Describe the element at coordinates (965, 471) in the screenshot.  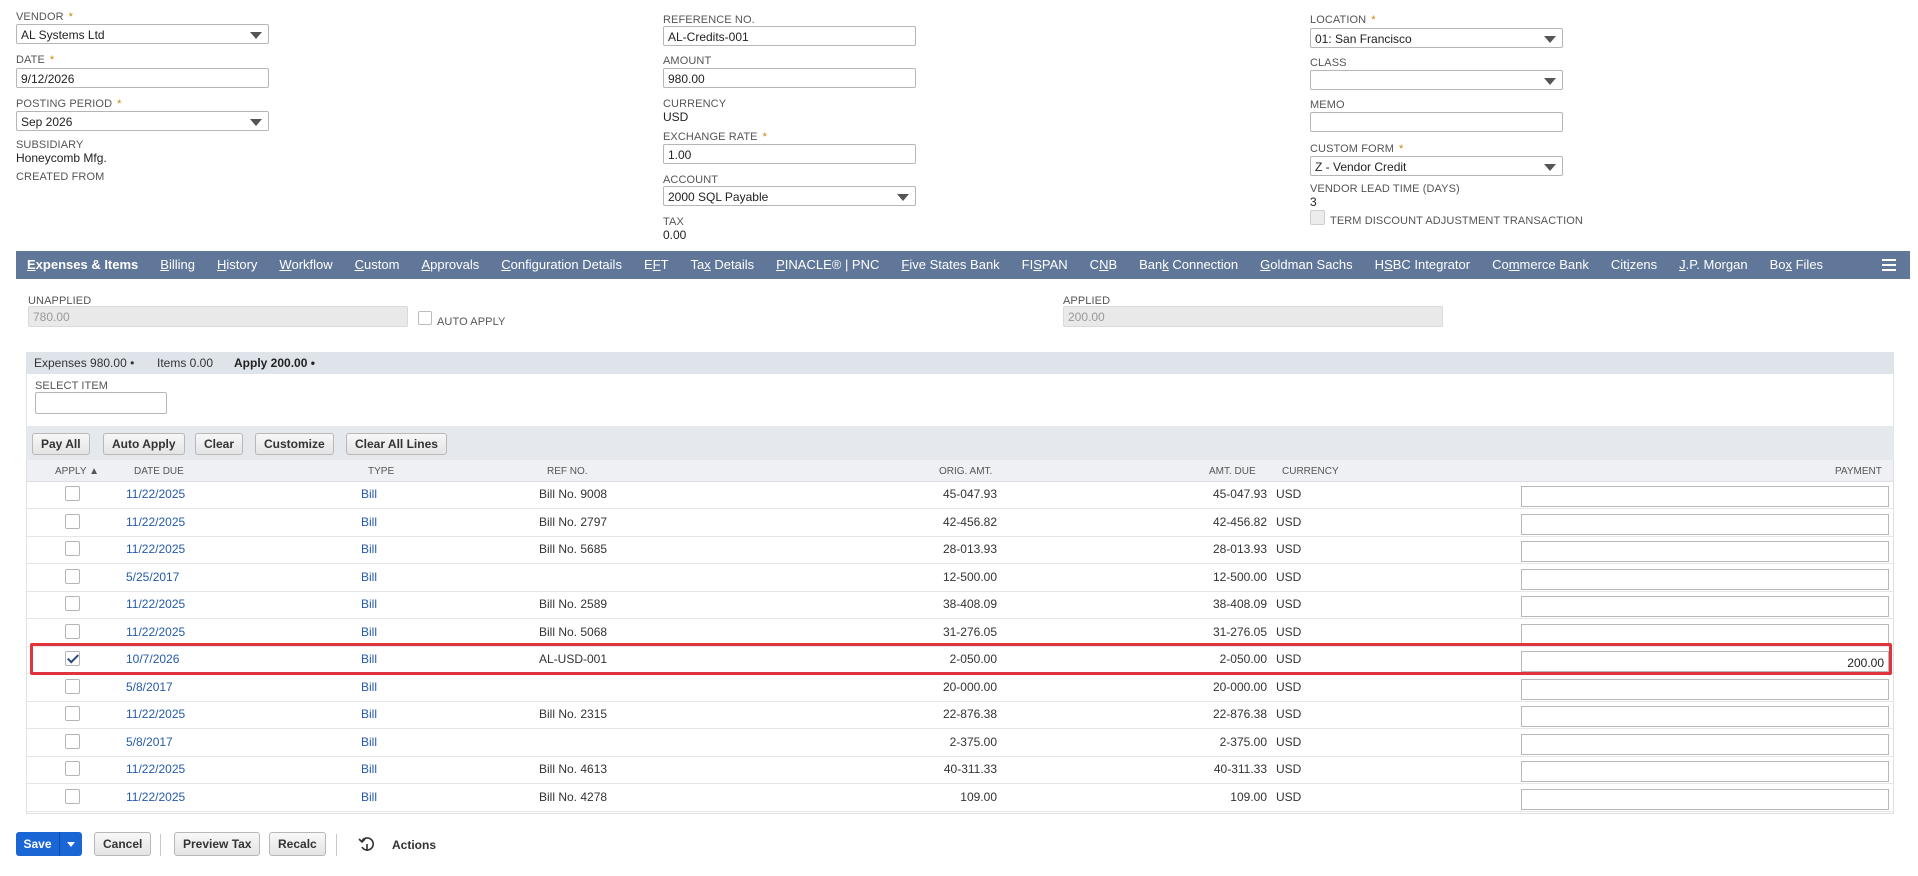
I see `col-orig-amt: ORIG. AMT.` at that location.